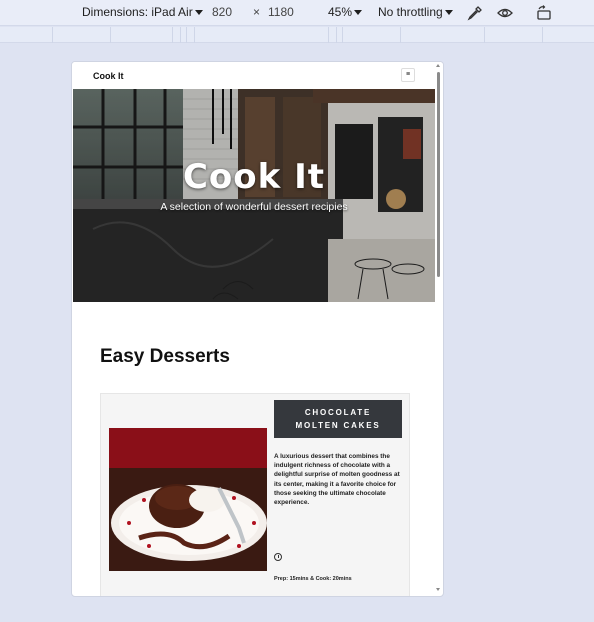  I want to click on recipe-image, so click(188, 499).